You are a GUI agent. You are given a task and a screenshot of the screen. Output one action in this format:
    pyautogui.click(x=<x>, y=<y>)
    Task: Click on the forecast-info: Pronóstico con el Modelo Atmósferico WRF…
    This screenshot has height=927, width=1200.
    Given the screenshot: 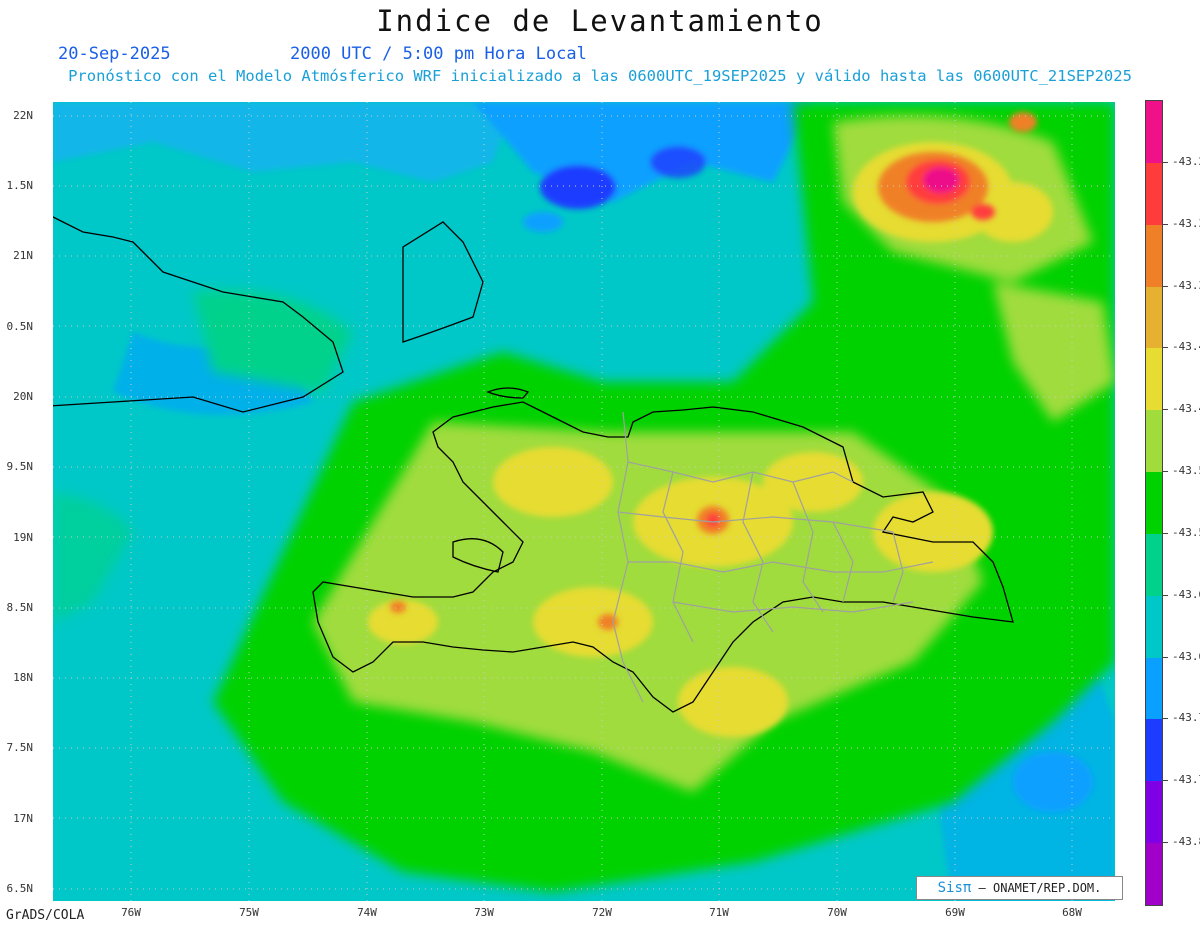 What is the action you would take?
    pyautogui.click(x=600, y=76)
    